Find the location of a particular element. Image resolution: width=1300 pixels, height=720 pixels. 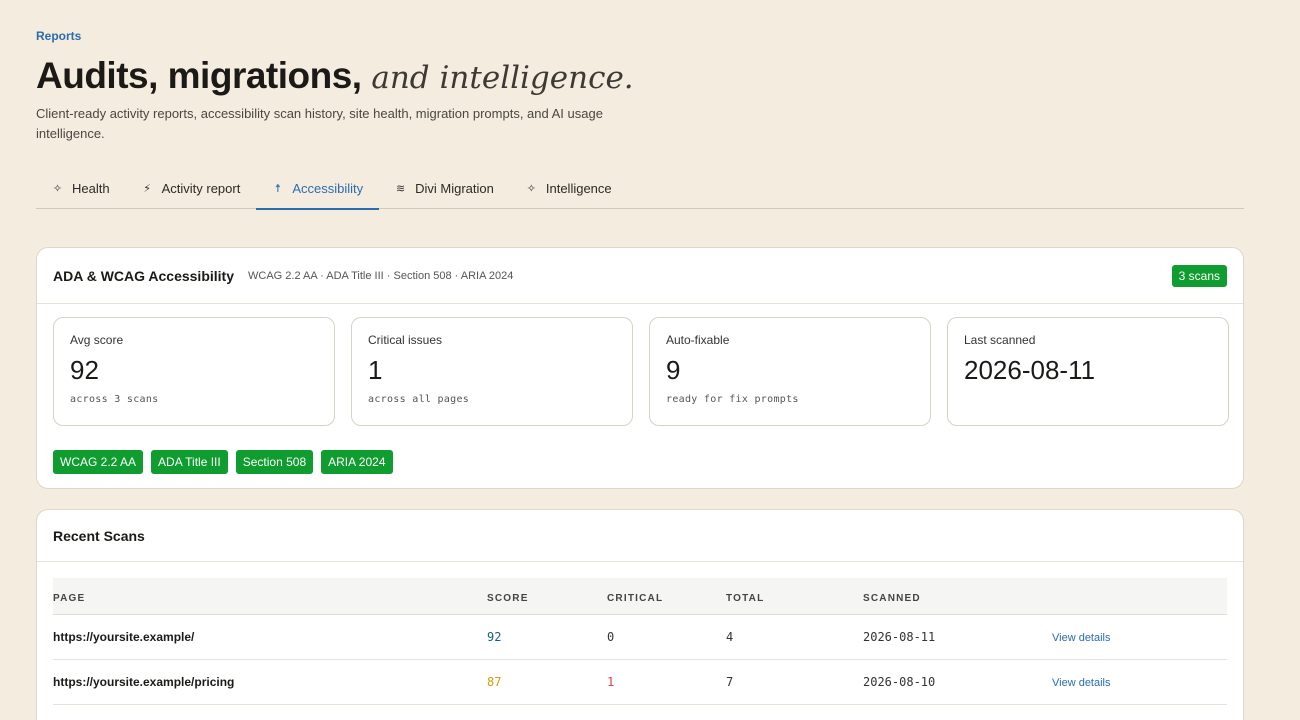

column-header-score: SCORE is located at coordinates (508, 598).